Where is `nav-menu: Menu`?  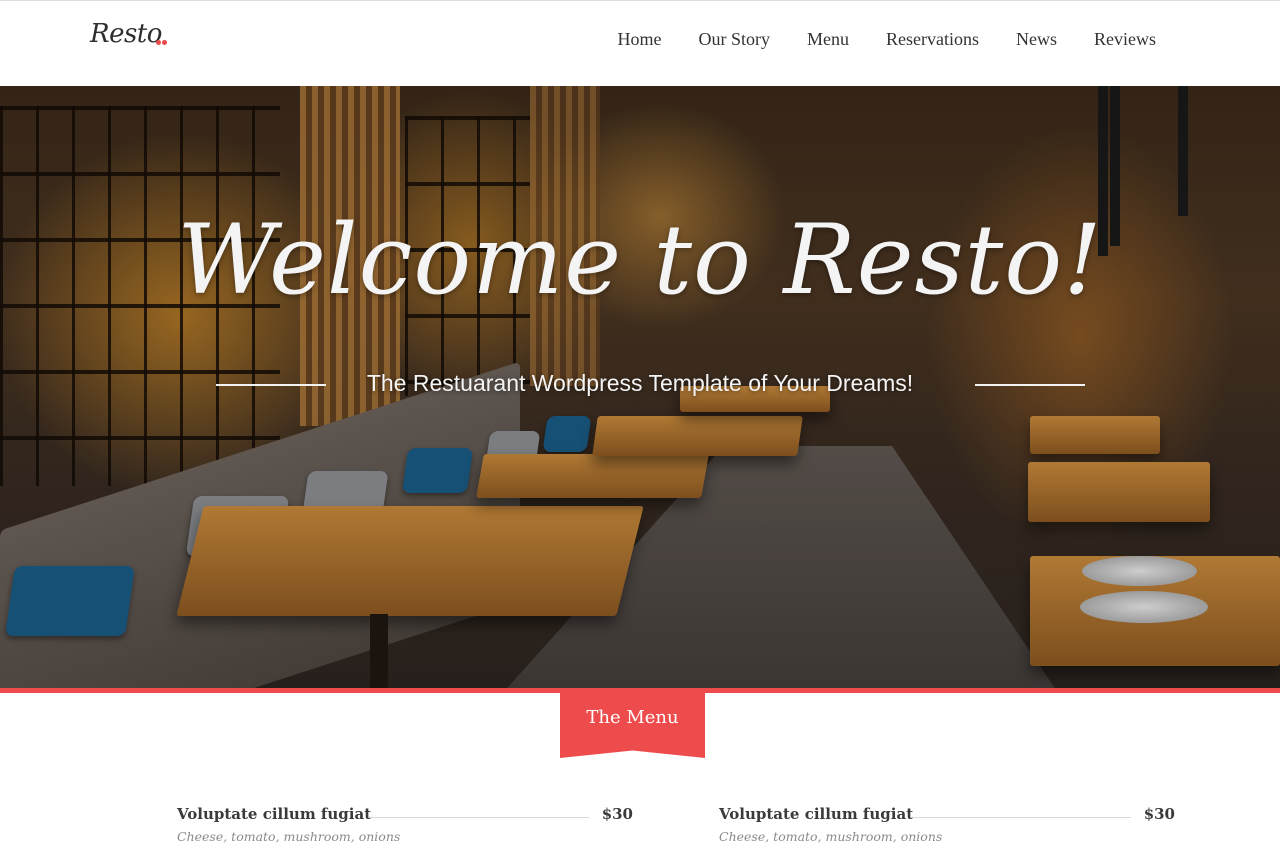 nav-menu: Menu is located at coordinates (828, 39).